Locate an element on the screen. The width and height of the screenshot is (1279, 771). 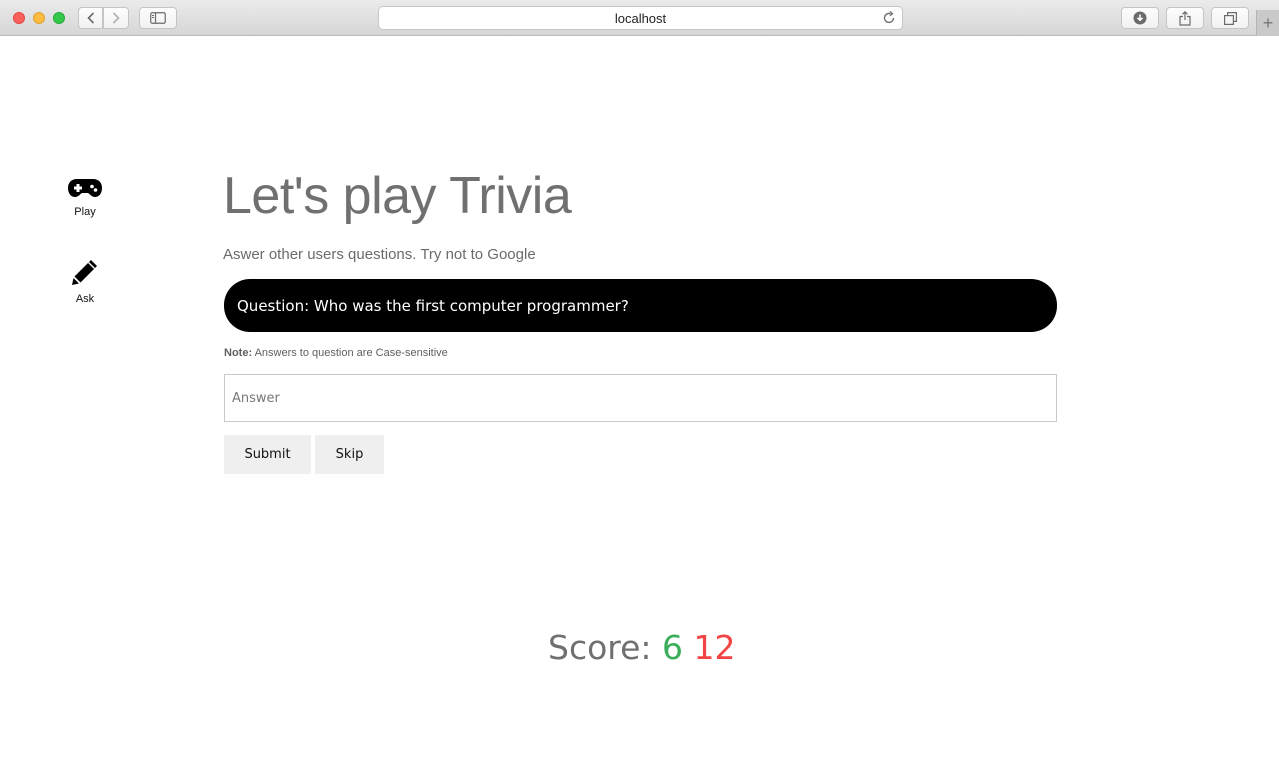
page-title: Let's play Trivia is located at coordinates (397, 196).